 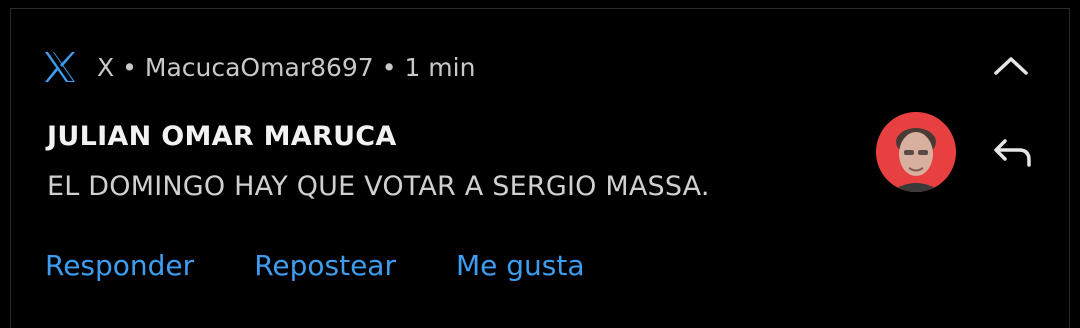 What do you see at coordinates (119, 265) in the screenshot?
I see `reply-button: Responder` at bounding box center [119, 265].